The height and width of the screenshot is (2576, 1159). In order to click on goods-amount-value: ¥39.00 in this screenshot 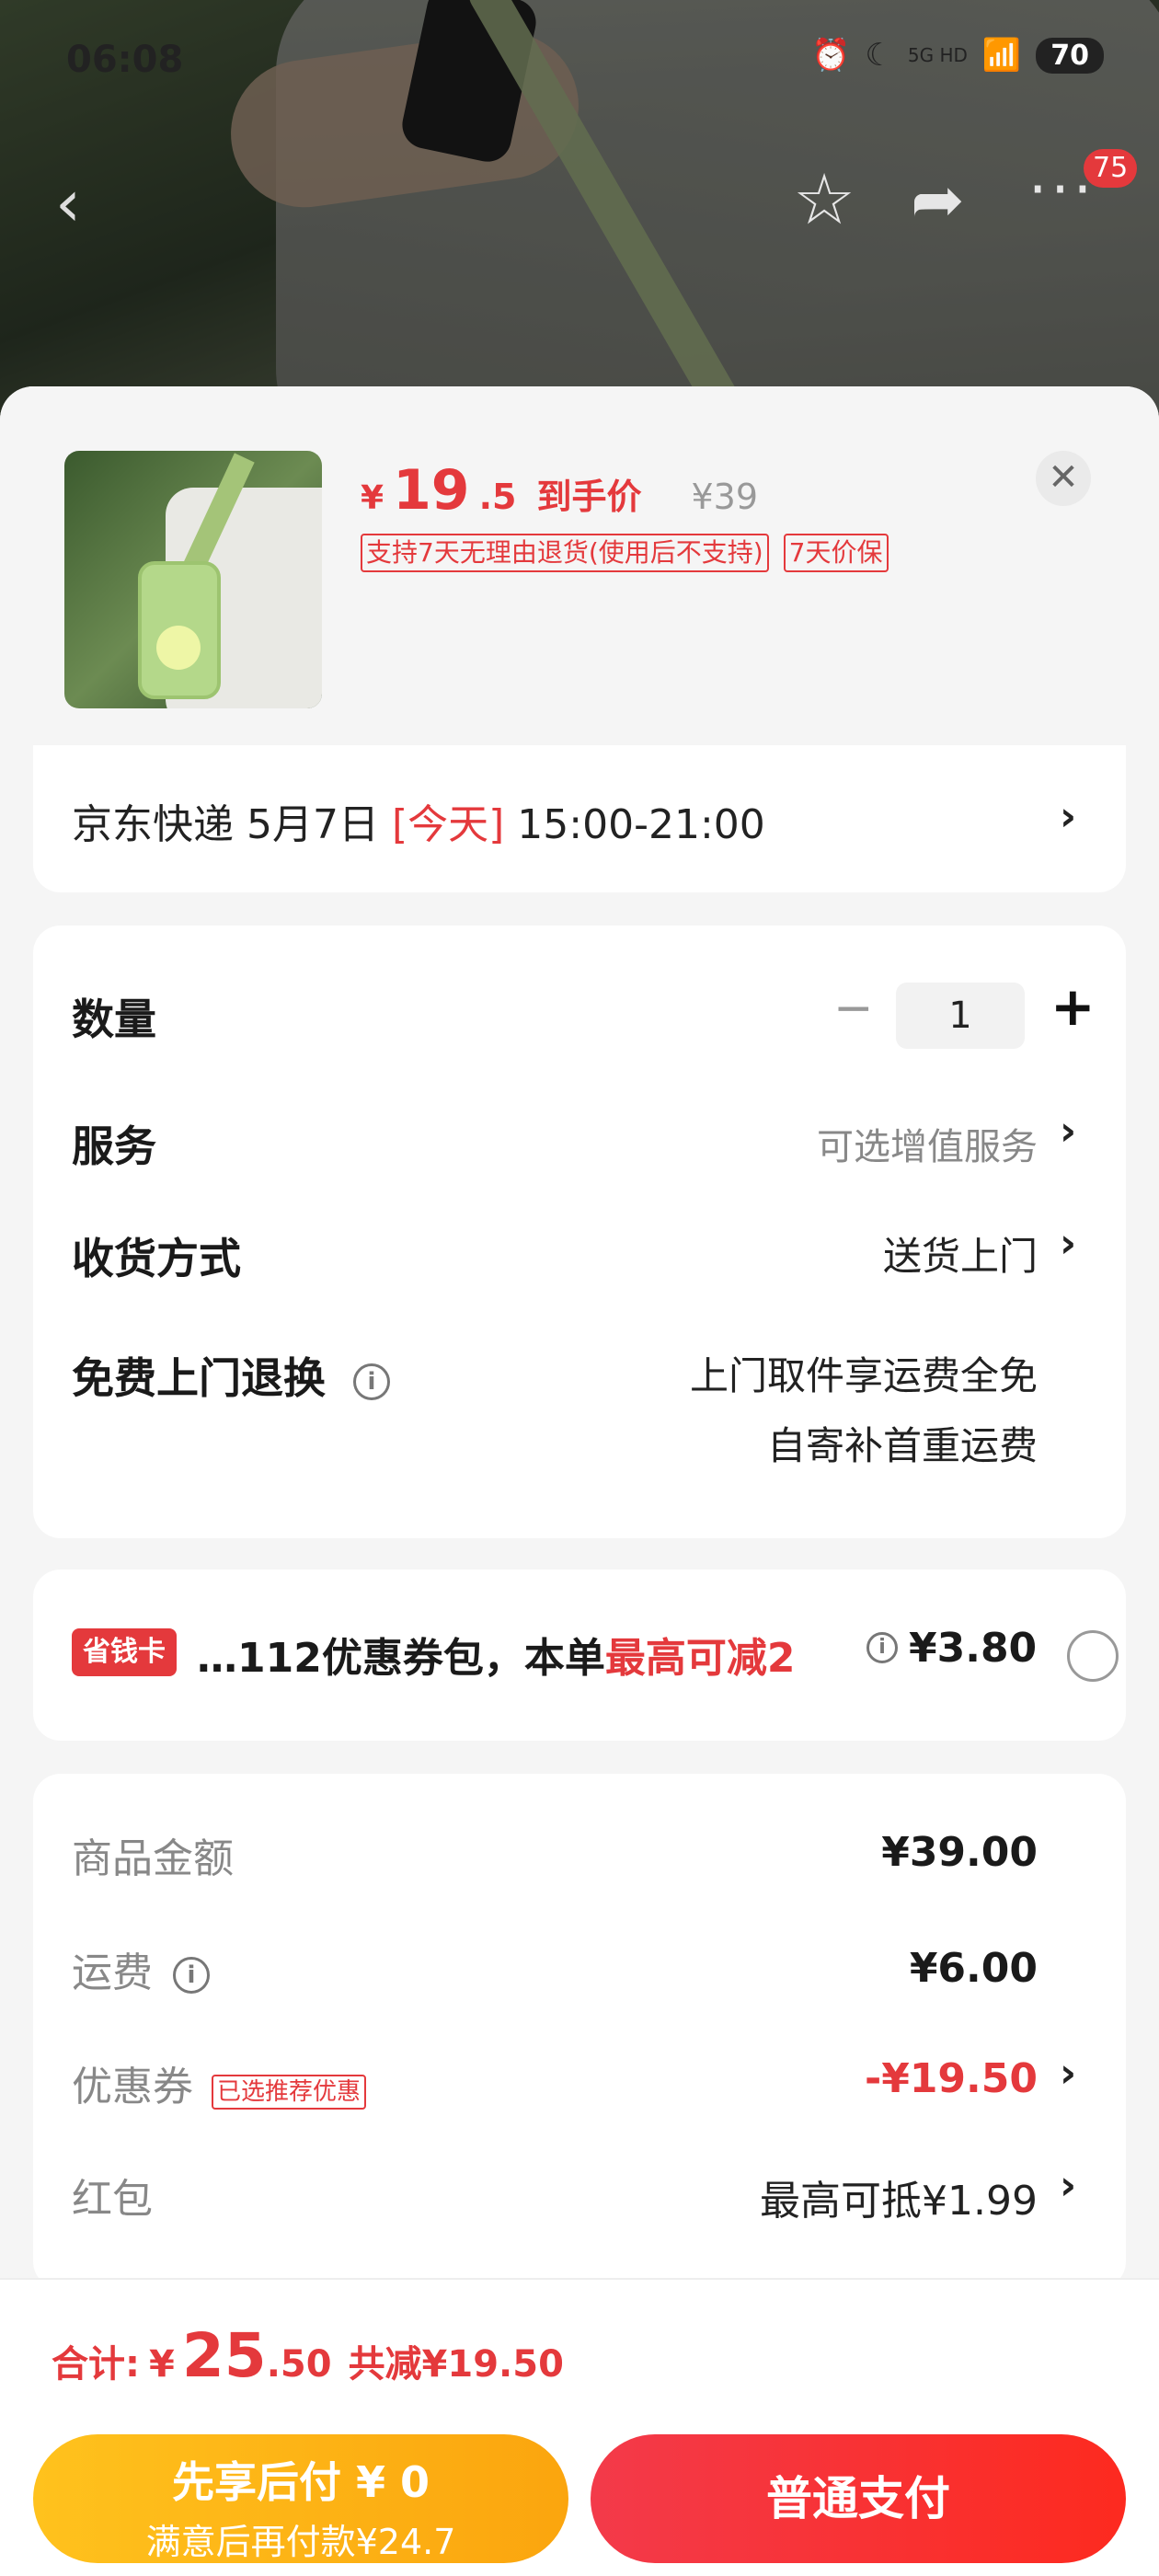, I will do `click(959, 1852)`.